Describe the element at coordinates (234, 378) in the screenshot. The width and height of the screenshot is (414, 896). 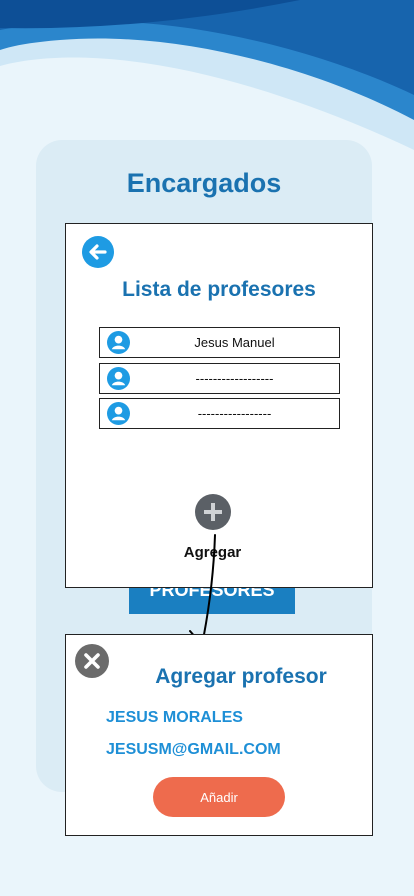
I see `teacher-name: ------------------` at that location.